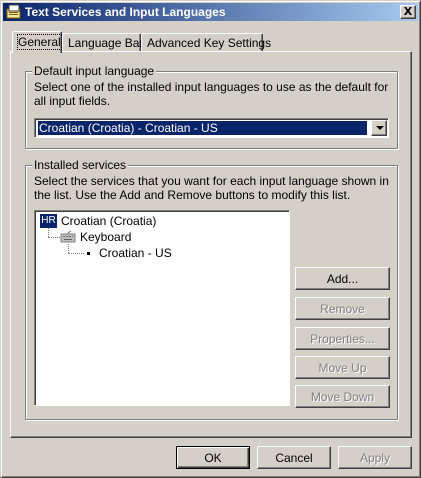  I want to click on title-bar: Text Services and Input Languages X, so click(210, 12).